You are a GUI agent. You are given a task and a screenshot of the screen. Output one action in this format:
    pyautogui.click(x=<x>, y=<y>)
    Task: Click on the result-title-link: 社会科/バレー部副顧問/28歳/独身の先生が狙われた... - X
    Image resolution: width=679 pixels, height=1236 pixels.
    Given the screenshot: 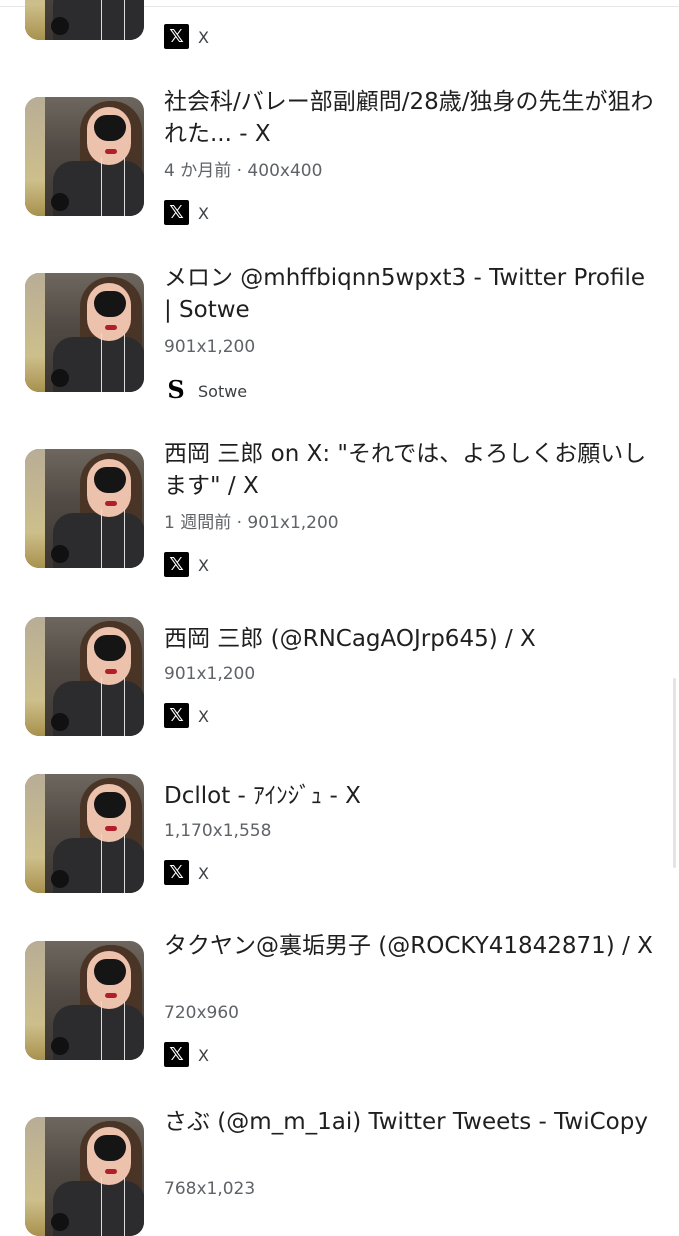 What is the action you would take?
    pyautogui.click(x=410, y=118)
    